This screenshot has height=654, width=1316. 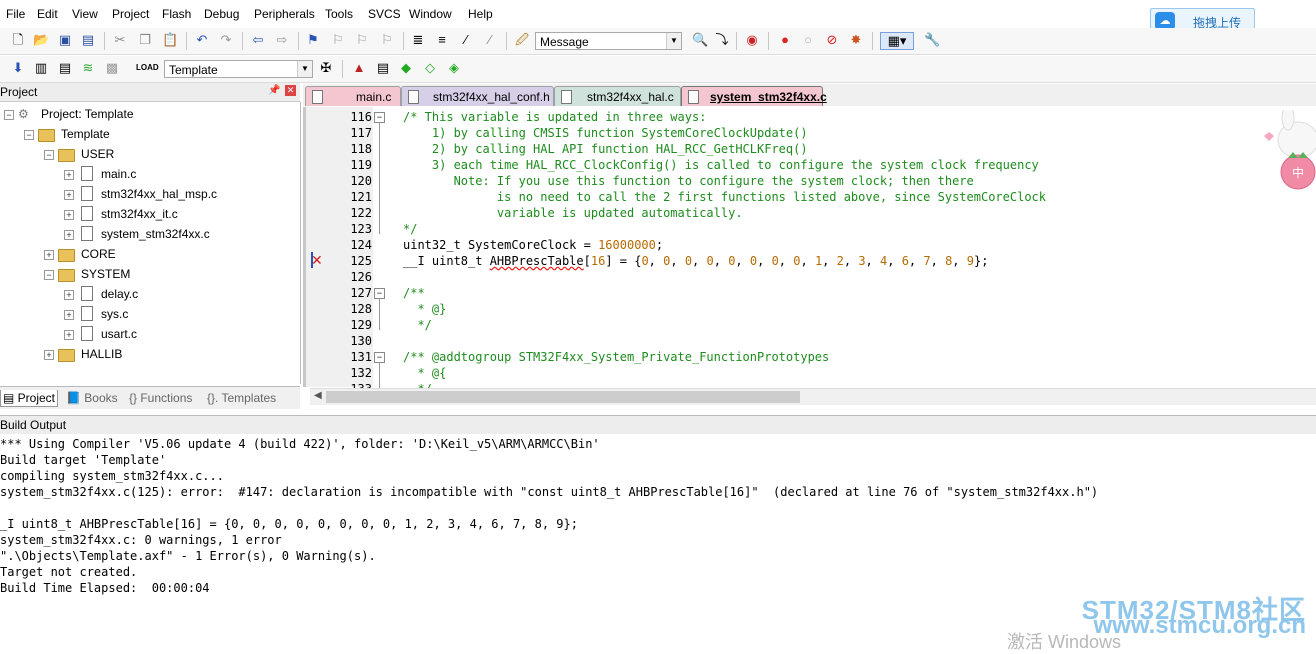 What do you see at coordinates (170, 40) in the screenshot?
I see `paste-icon: 📋` at bounding box center [170, 40].